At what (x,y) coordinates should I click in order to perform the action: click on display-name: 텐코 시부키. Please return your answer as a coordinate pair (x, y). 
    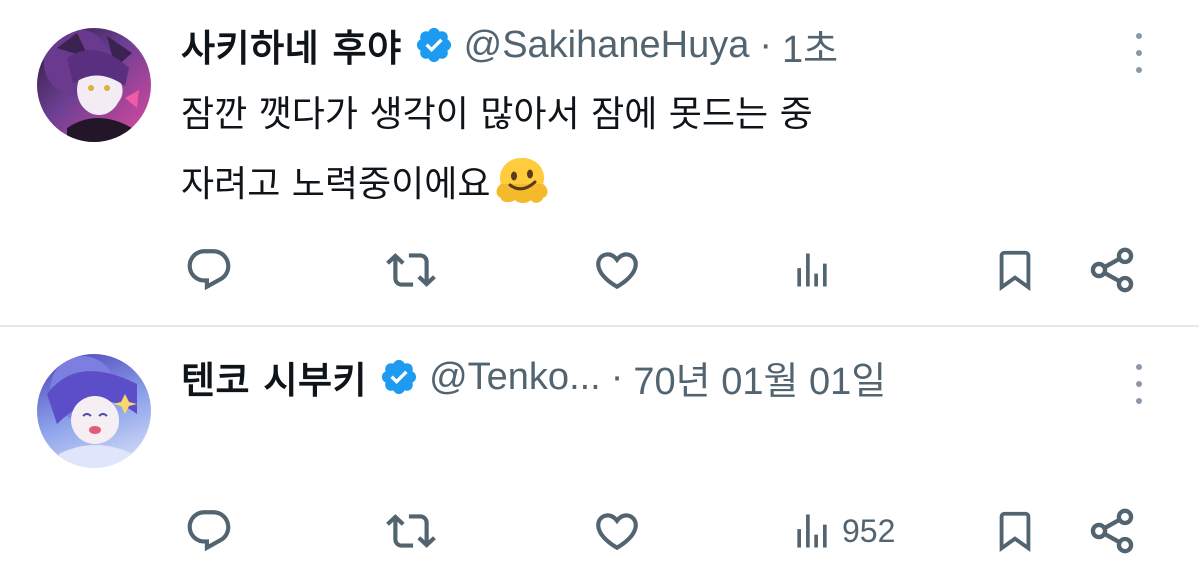
    Looking at the image, I should click on (274, 377).